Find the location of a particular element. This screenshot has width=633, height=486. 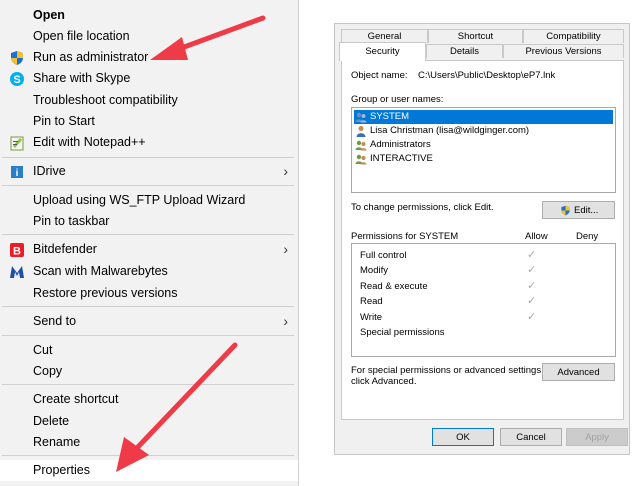

tab-label: Previous Versions is located at coordinates (563, 51).